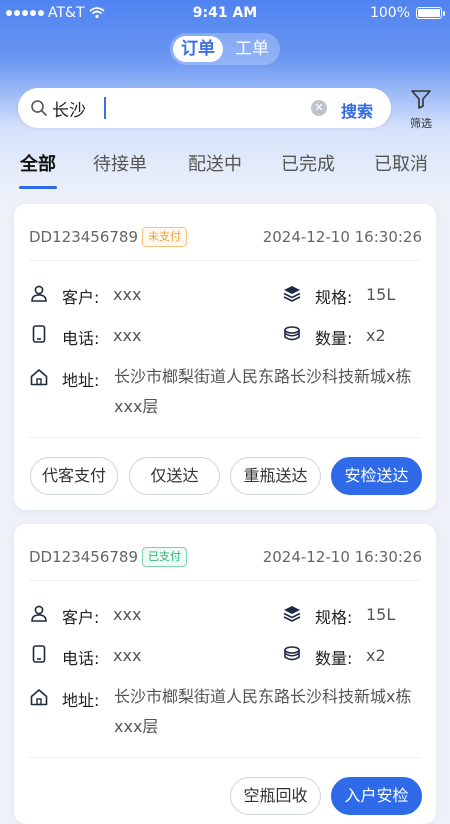 This screenshot has height=824, width=450. I want to click on status-bar: AT&T 9:41 AM 100%, so click(225, 14).